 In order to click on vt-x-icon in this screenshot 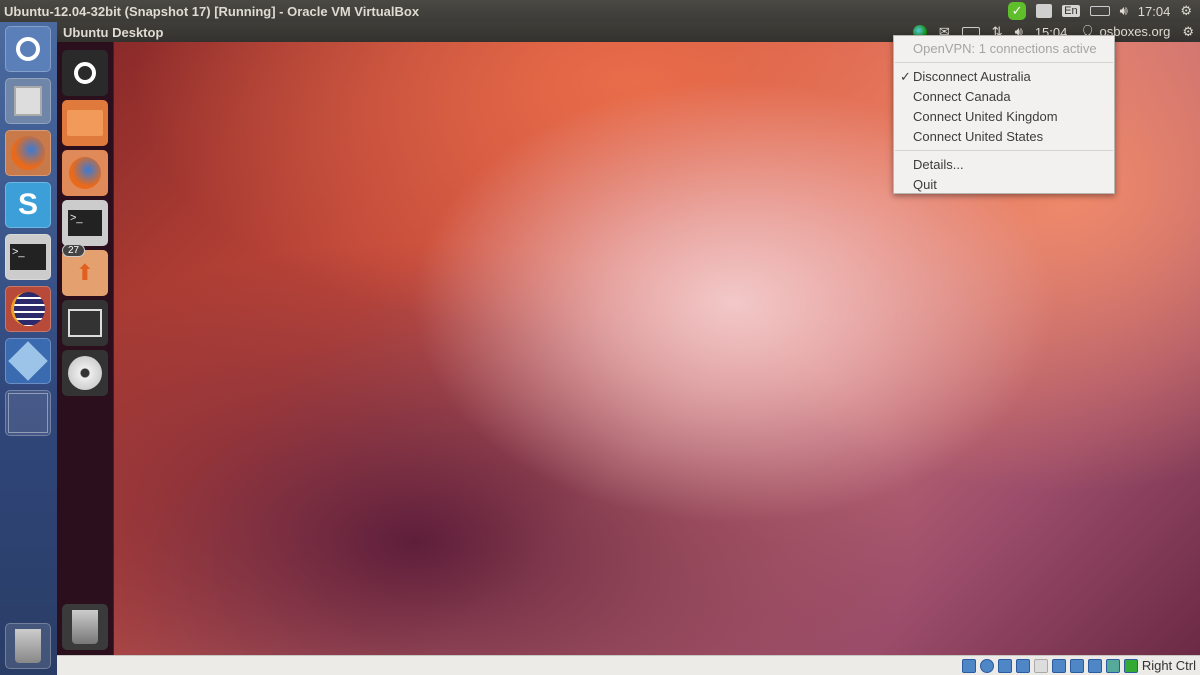, I will do `click(1094, 665)`.